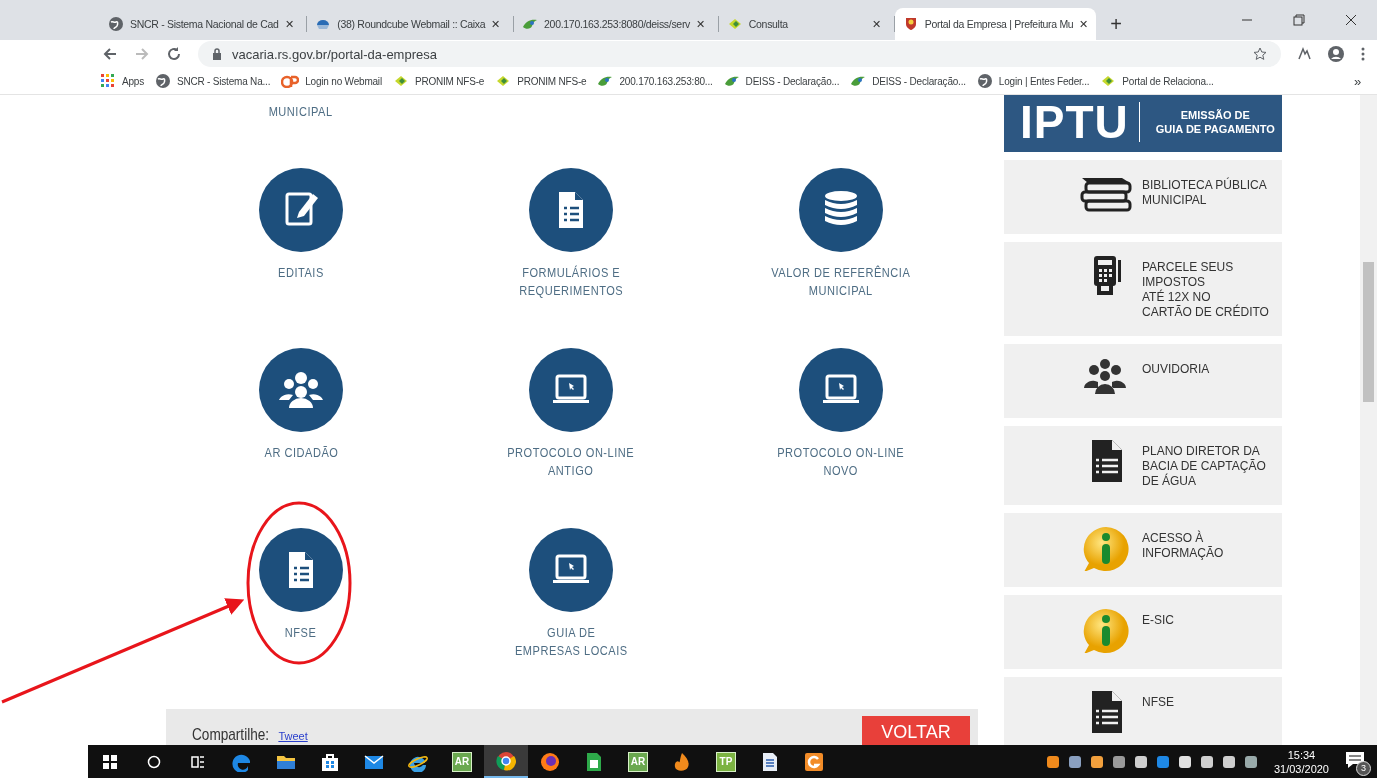  Describe the element at coordinates (995, 24) in the screenshot. I see `browser-tab: Portal da Empresa | Prefeitura Mu ✕` at that location.